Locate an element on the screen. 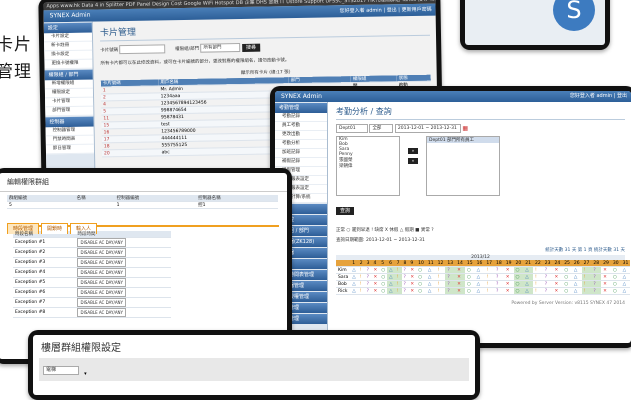 This screenshot has height=400, width=631. sidebar-item: 節日管理 is located at coordinates (70, 149).